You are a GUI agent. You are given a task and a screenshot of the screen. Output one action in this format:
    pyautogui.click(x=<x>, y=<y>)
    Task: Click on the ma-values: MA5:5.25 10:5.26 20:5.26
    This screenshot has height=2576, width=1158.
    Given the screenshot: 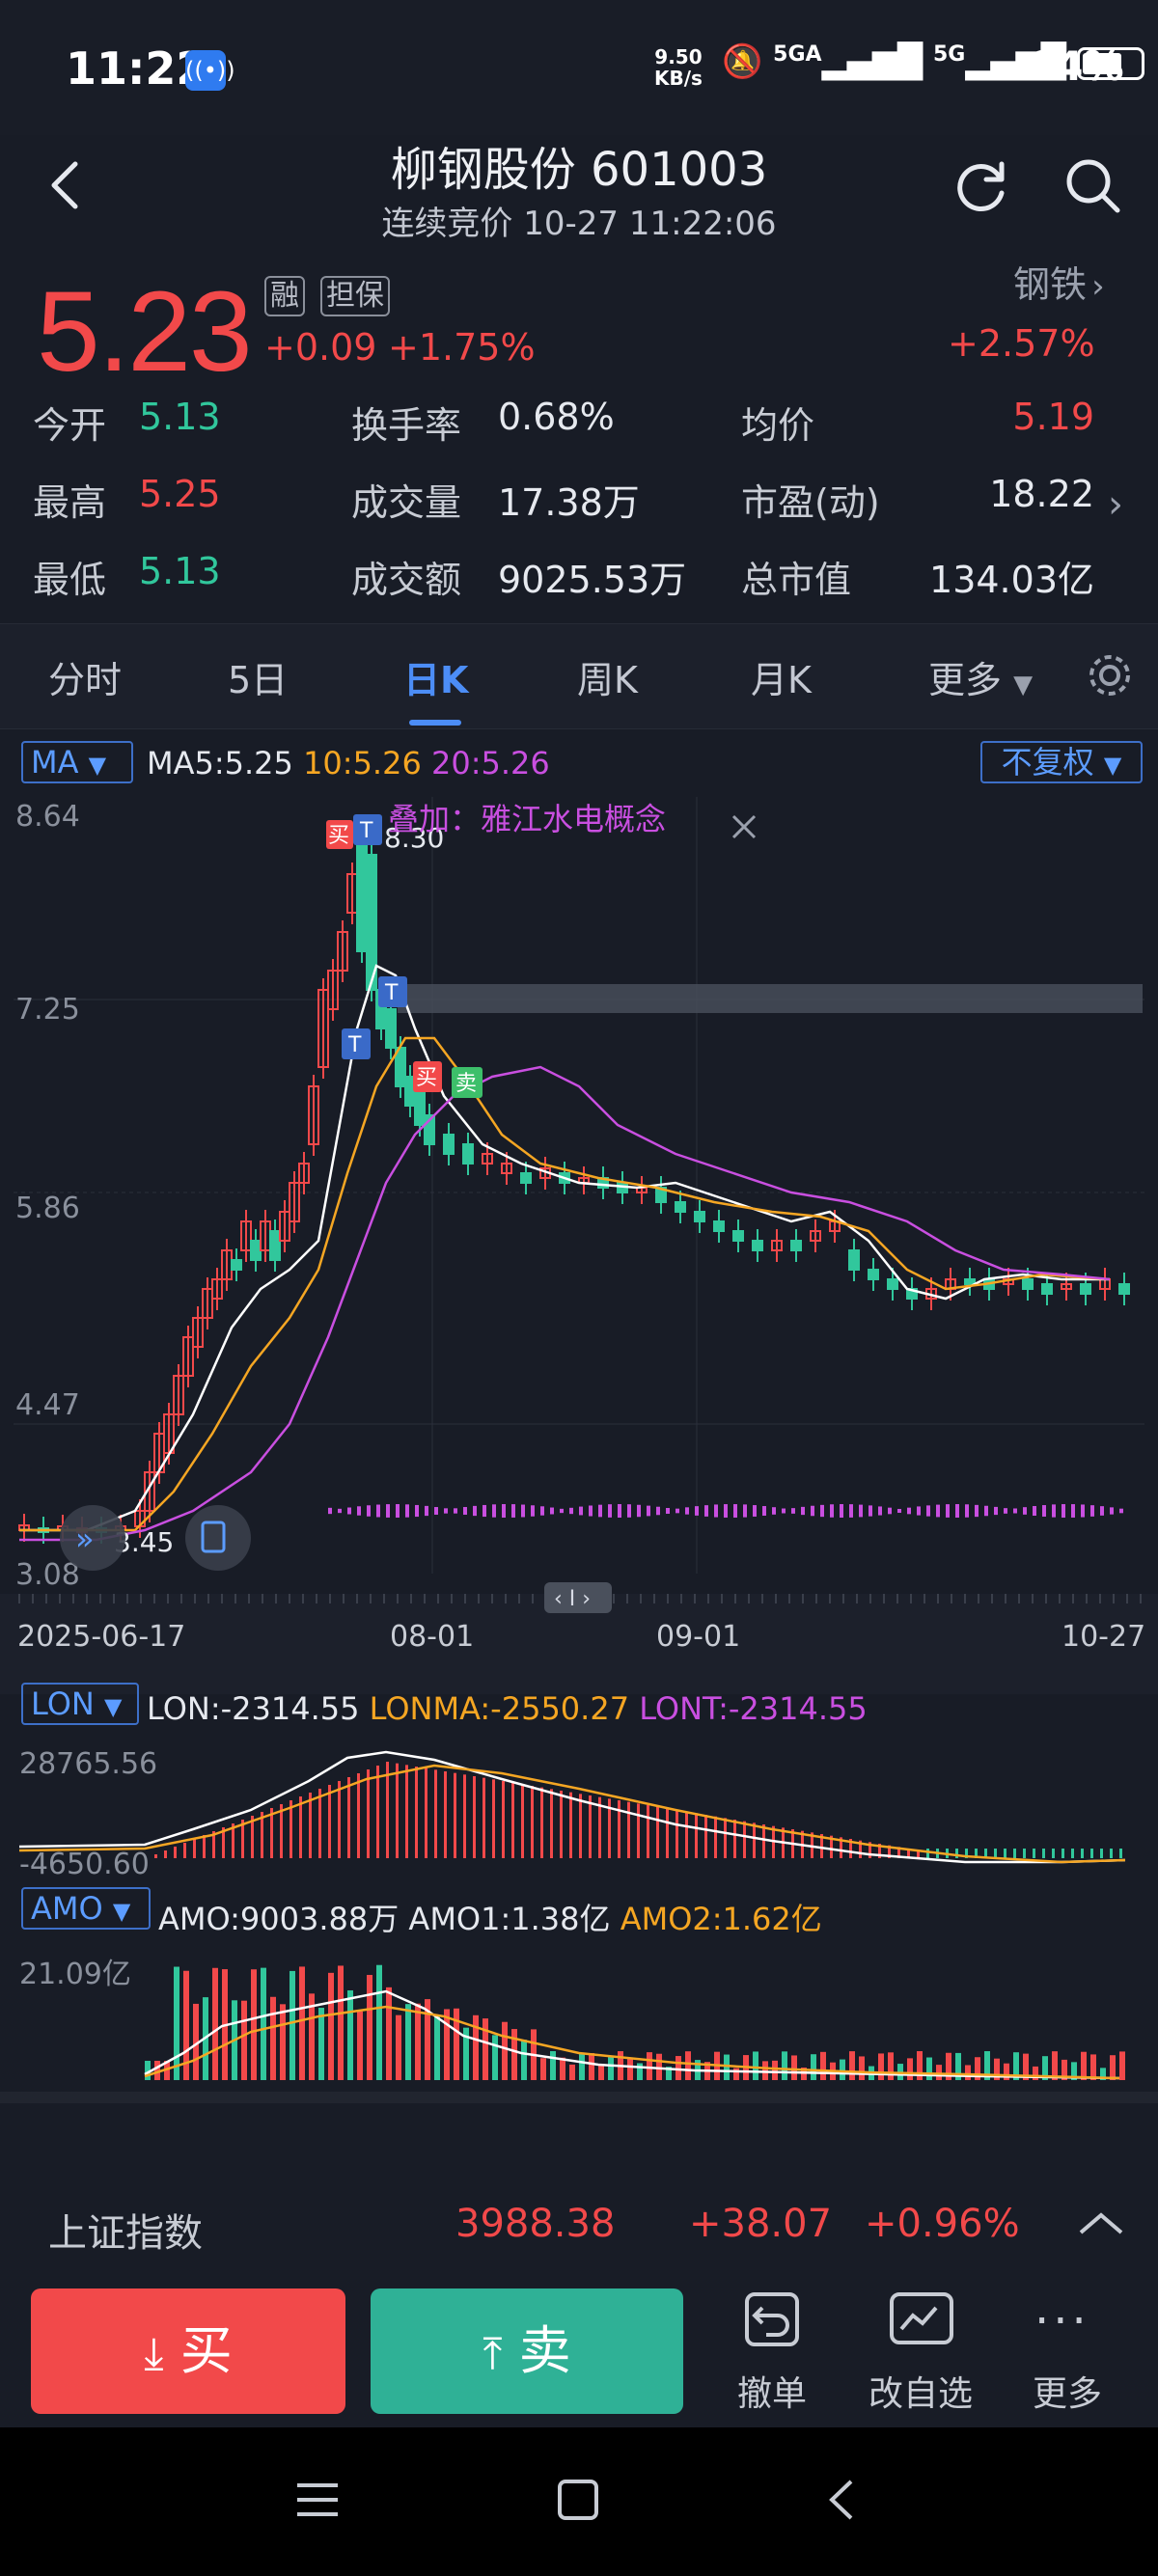 What is the action you would take?
    pyautogui.click(x=348, y=763)
    